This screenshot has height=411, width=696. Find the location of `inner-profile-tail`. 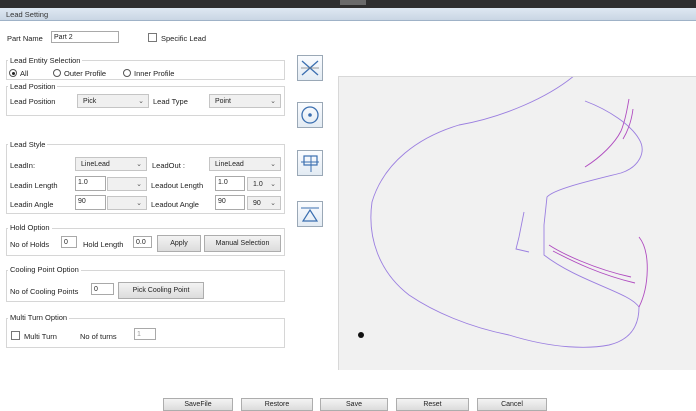

inner-profile-tail is located at coordinates (643, 272).